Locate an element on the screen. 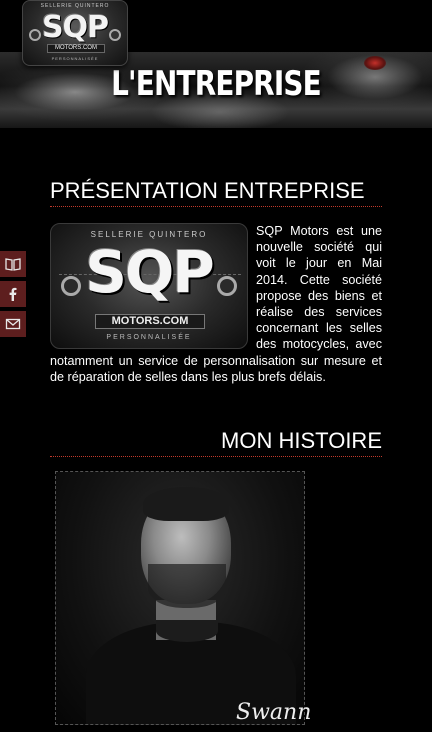 The width and height of the screenshot is (432, 732). page-title: L'ENTREPRISE is located at coordinates (216, 84).